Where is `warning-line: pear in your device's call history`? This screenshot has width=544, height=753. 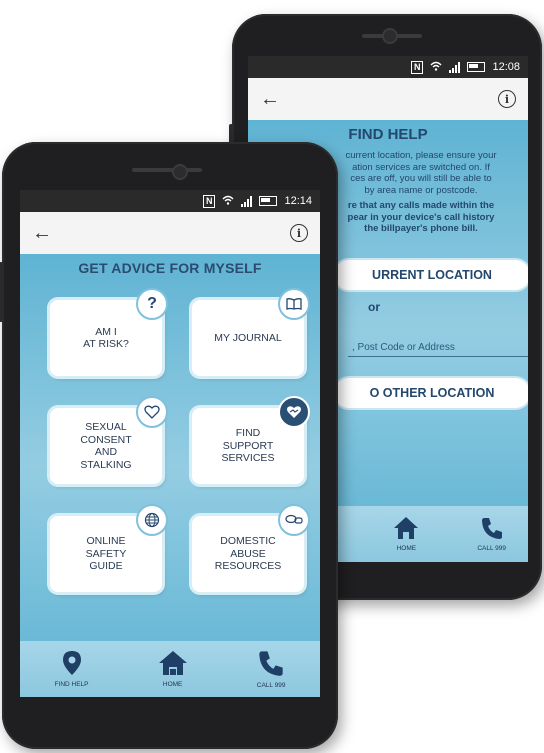 warning-line: pear in your device's call history is located at coordinates (421, 217).